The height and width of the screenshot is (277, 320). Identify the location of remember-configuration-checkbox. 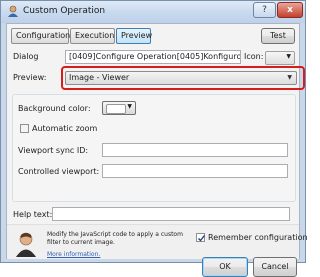
(201, 237).